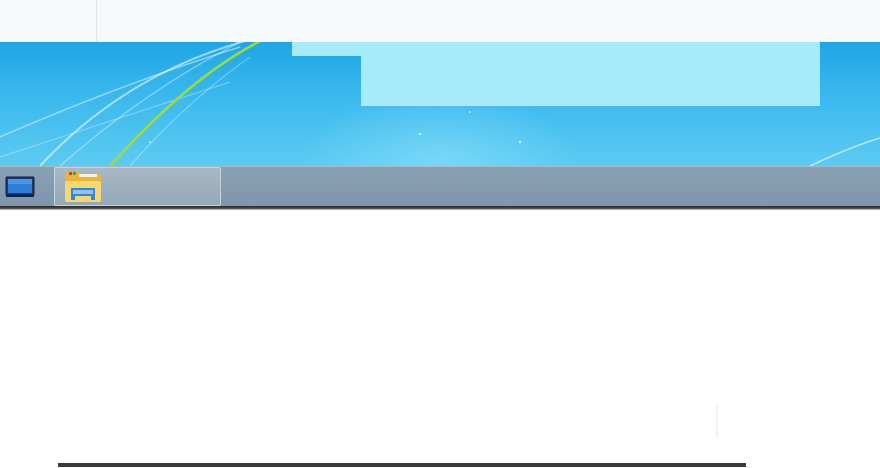 Image resolution: width=880 pixels, height=468 pixels. Describe the element at coordinates (96, 21) in the screenshot. I see `window-divider` at that location.